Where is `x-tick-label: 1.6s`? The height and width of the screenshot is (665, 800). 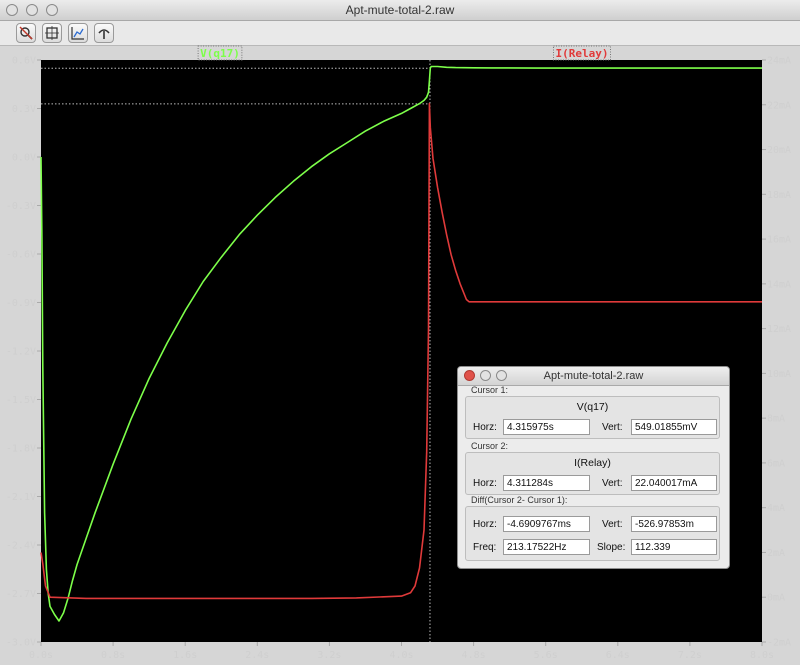 x-tick-label: 1.6s is located at coordinates (185, 655).